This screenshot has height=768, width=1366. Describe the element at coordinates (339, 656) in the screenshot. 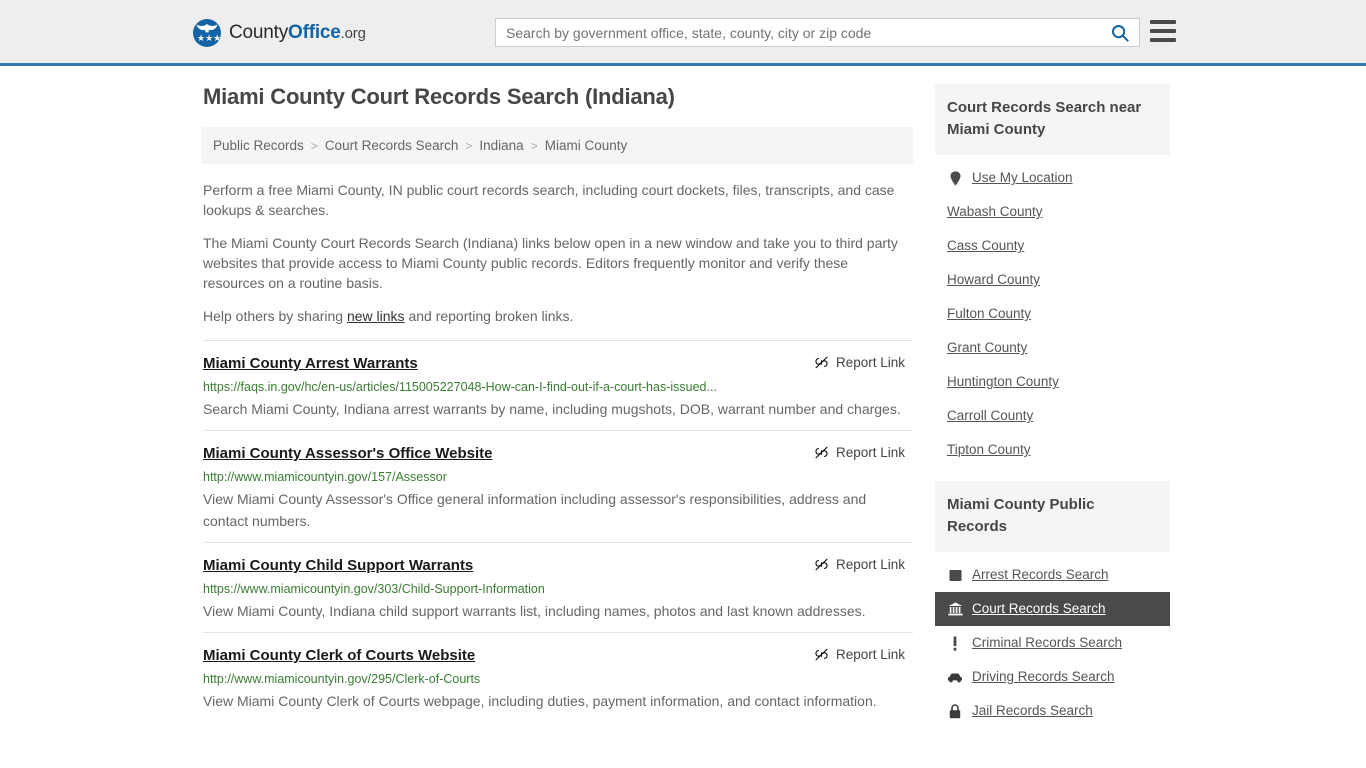

I see `result-title-link: Miami County Clerk of Courts Website` at that location.